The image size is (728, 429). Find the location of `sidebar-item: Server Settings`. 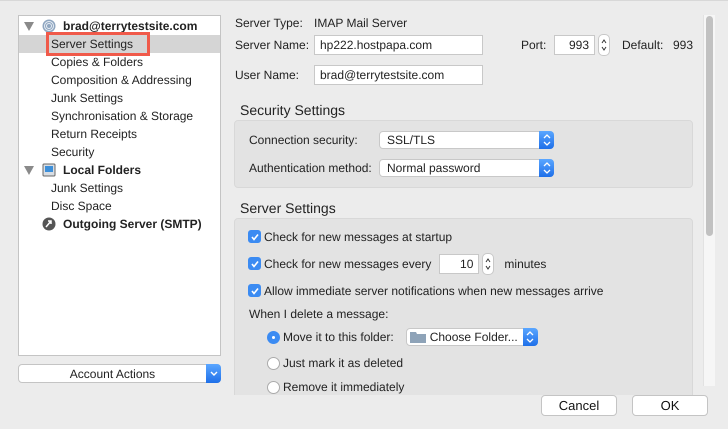

sidebar-item: Server Settings is located at coordinates (98, 44).